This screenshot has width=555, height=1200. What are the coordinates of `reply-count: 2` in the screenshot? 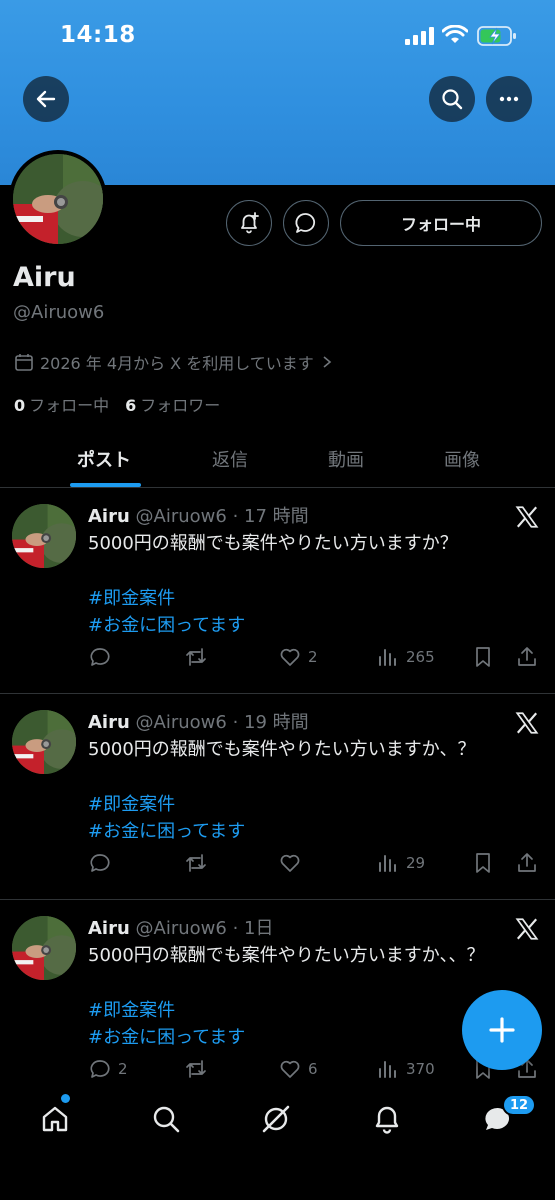 It's located at (123, 1069).